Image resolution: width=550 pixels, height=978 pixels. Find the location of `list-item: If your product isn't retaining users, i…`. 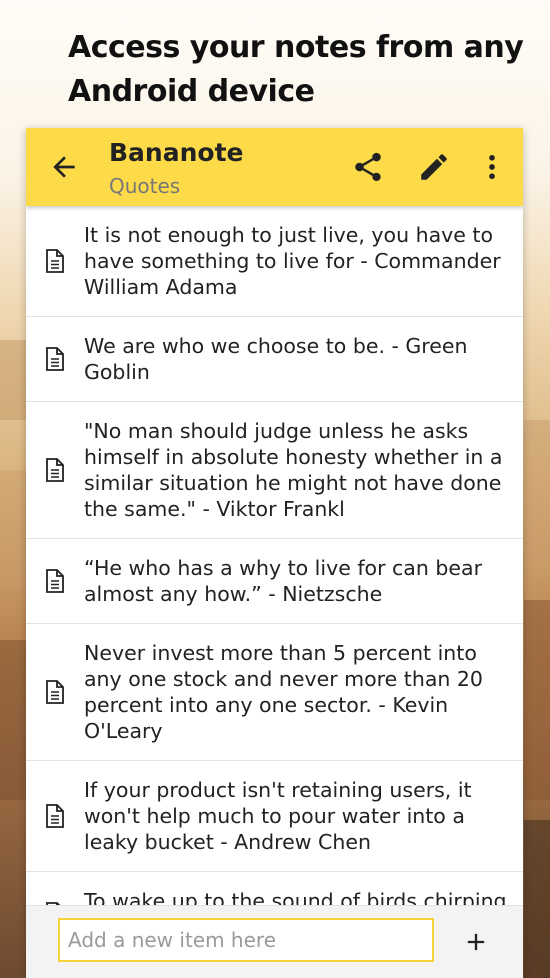

list-item: If your product isn't retaining users, i… is located at coordinates (274, 816).